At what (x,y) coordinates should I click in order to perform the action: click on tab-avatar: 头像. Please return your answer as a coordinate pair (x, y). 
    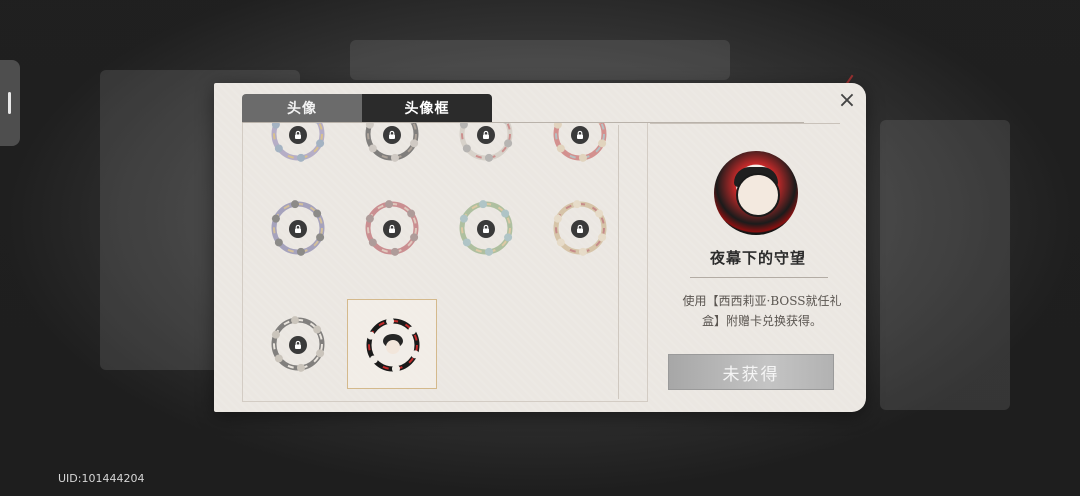
    Looking at the image, I should click on (302, 108).